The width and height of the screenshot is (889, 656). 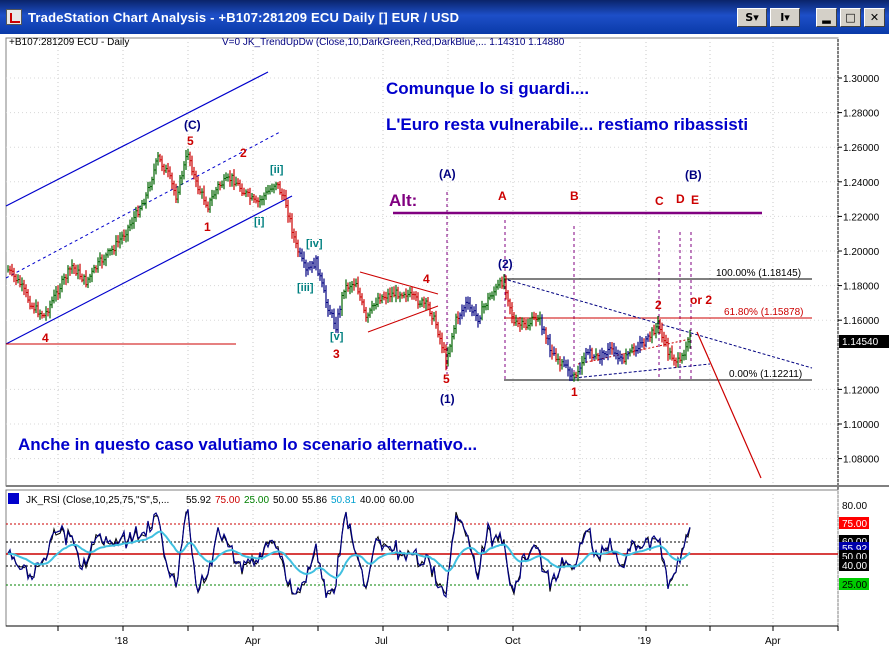 What do you see at coordinates (13, 498) in the screenshot?
I see `rsi-color-swatch` at bounding box center [13, 498].